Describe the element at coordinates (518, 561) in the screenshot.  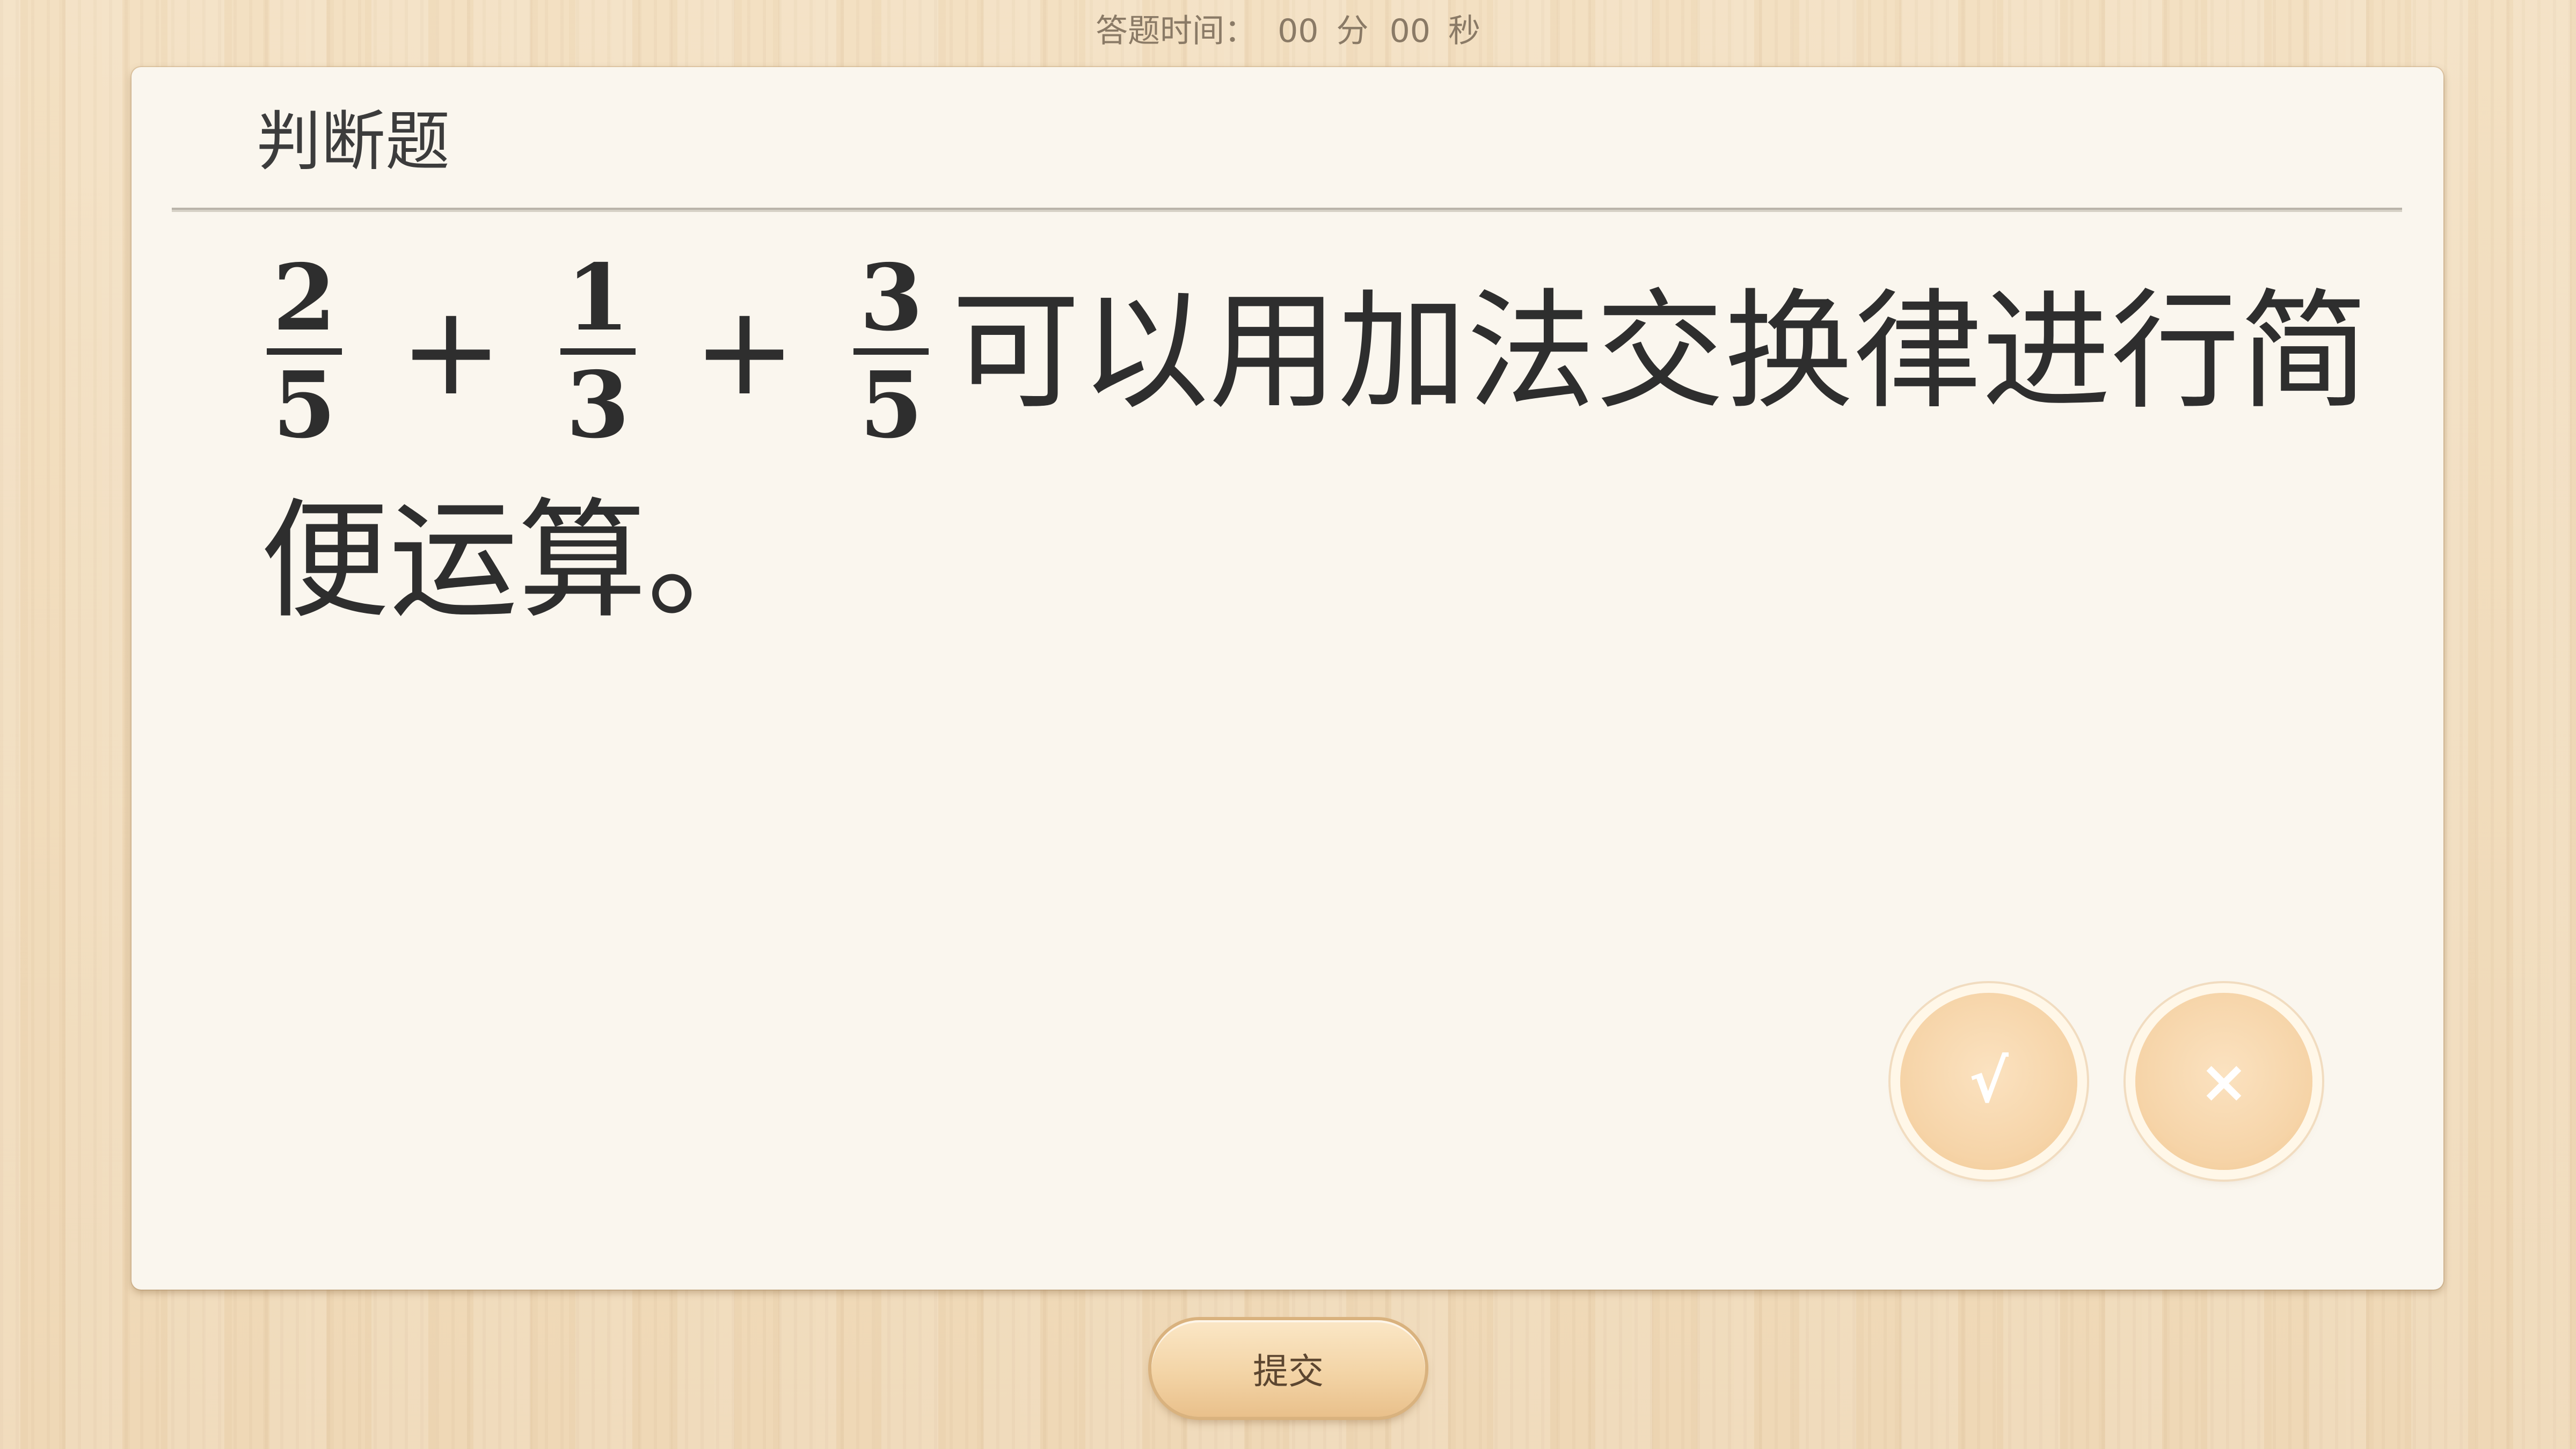
I see `question-text-line-2: 便运算。` at that location.